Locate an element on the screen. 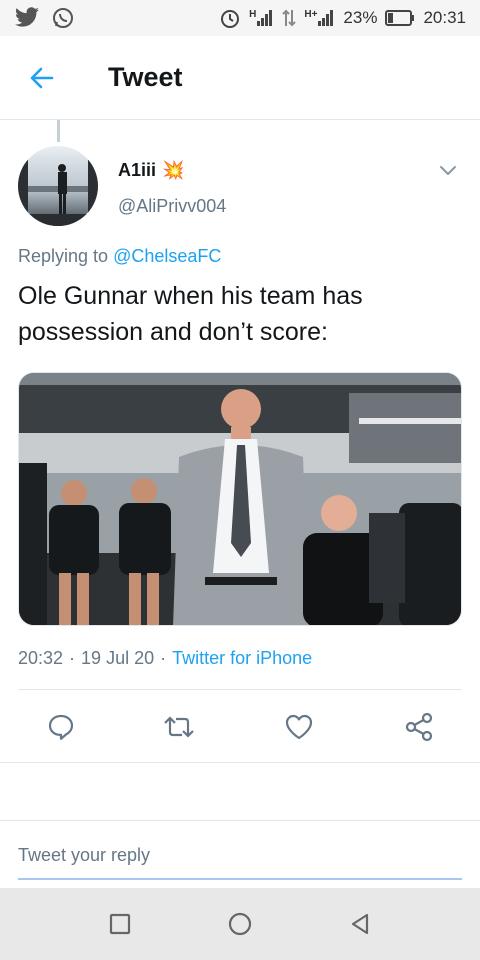 Image resolution: width=480 pixels, height=960 pixels. tweet-meta: 20:32 · 19 Jul 20 · Twitter for iPhone is located at coordinates (165, 658).